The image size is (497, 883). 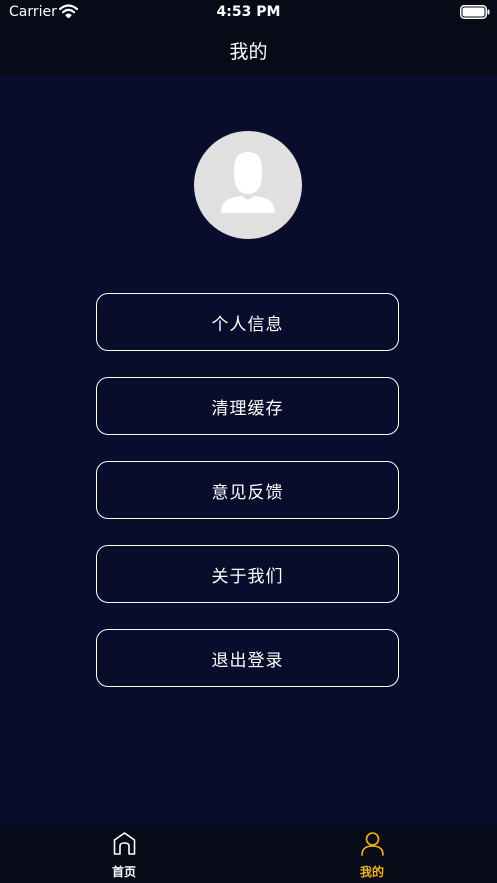 I want to click on tab-bar: 首页 我的, so click(x=248, y=854).